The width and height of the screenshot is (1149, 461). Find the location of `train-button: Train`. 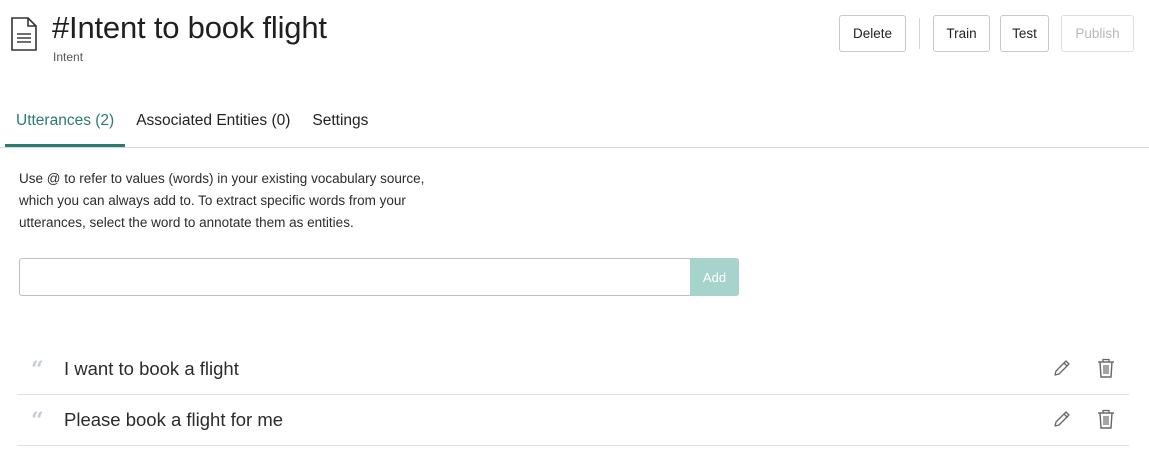

train-button: Train is located at coordinates (961, 33).